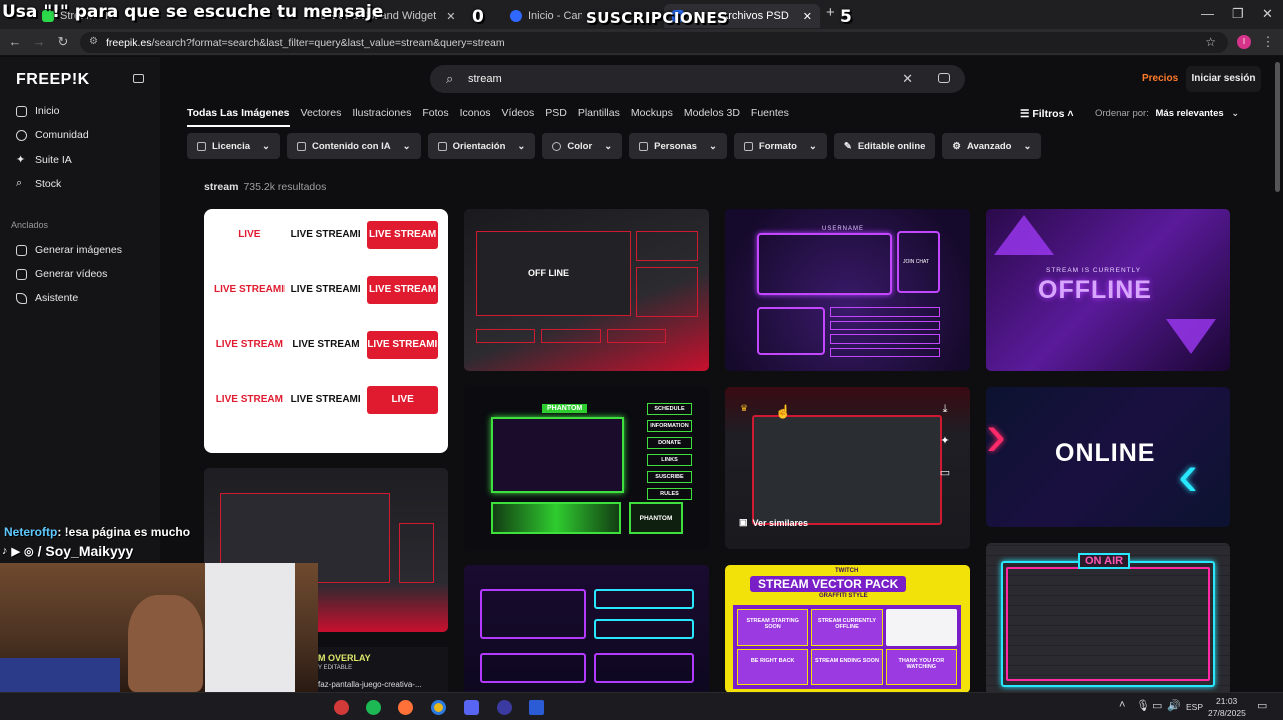 The height and width of the screenshot is (720, 1283). I want to click on language-indicator: ESP, so click(1194, 707).